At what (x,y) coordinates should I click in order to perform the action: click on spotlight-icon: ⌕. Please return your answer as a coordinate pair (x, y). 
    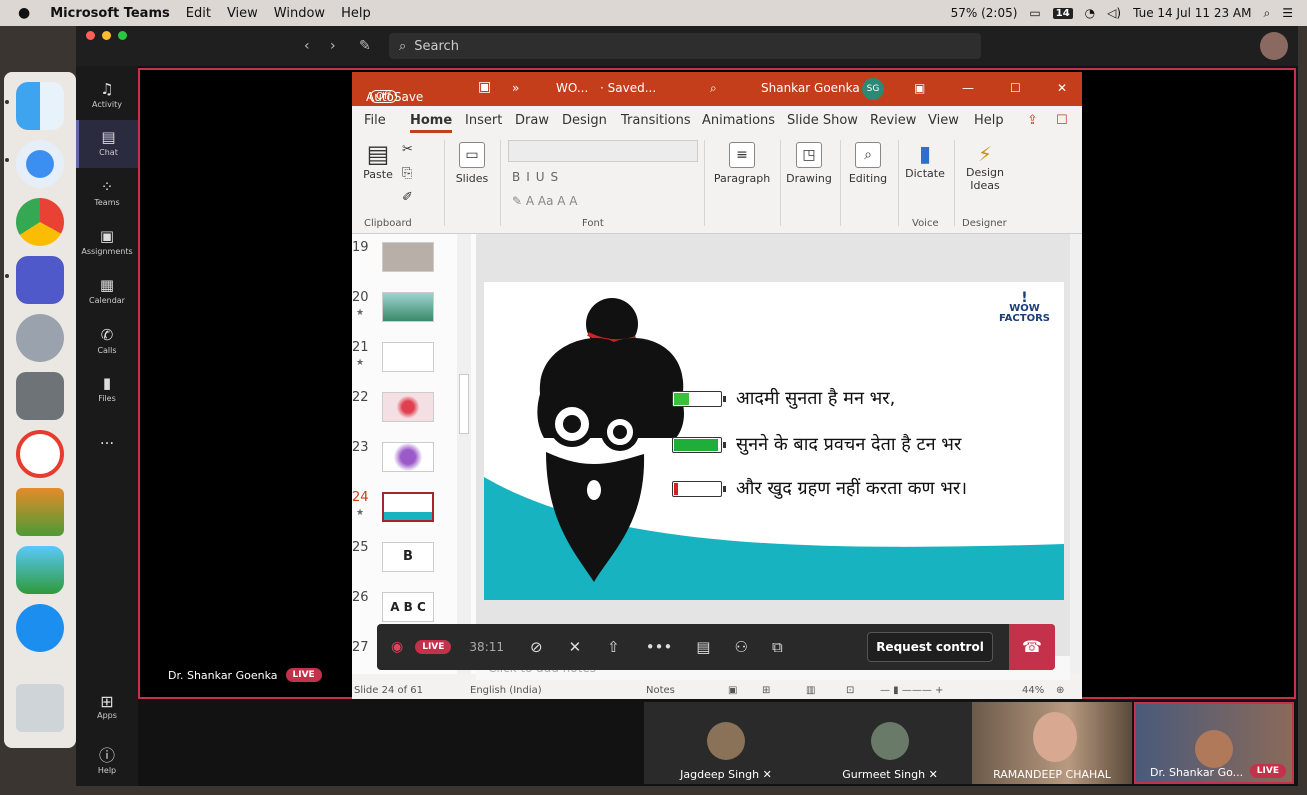
    Looking at the image, I should click on (1267, 13).